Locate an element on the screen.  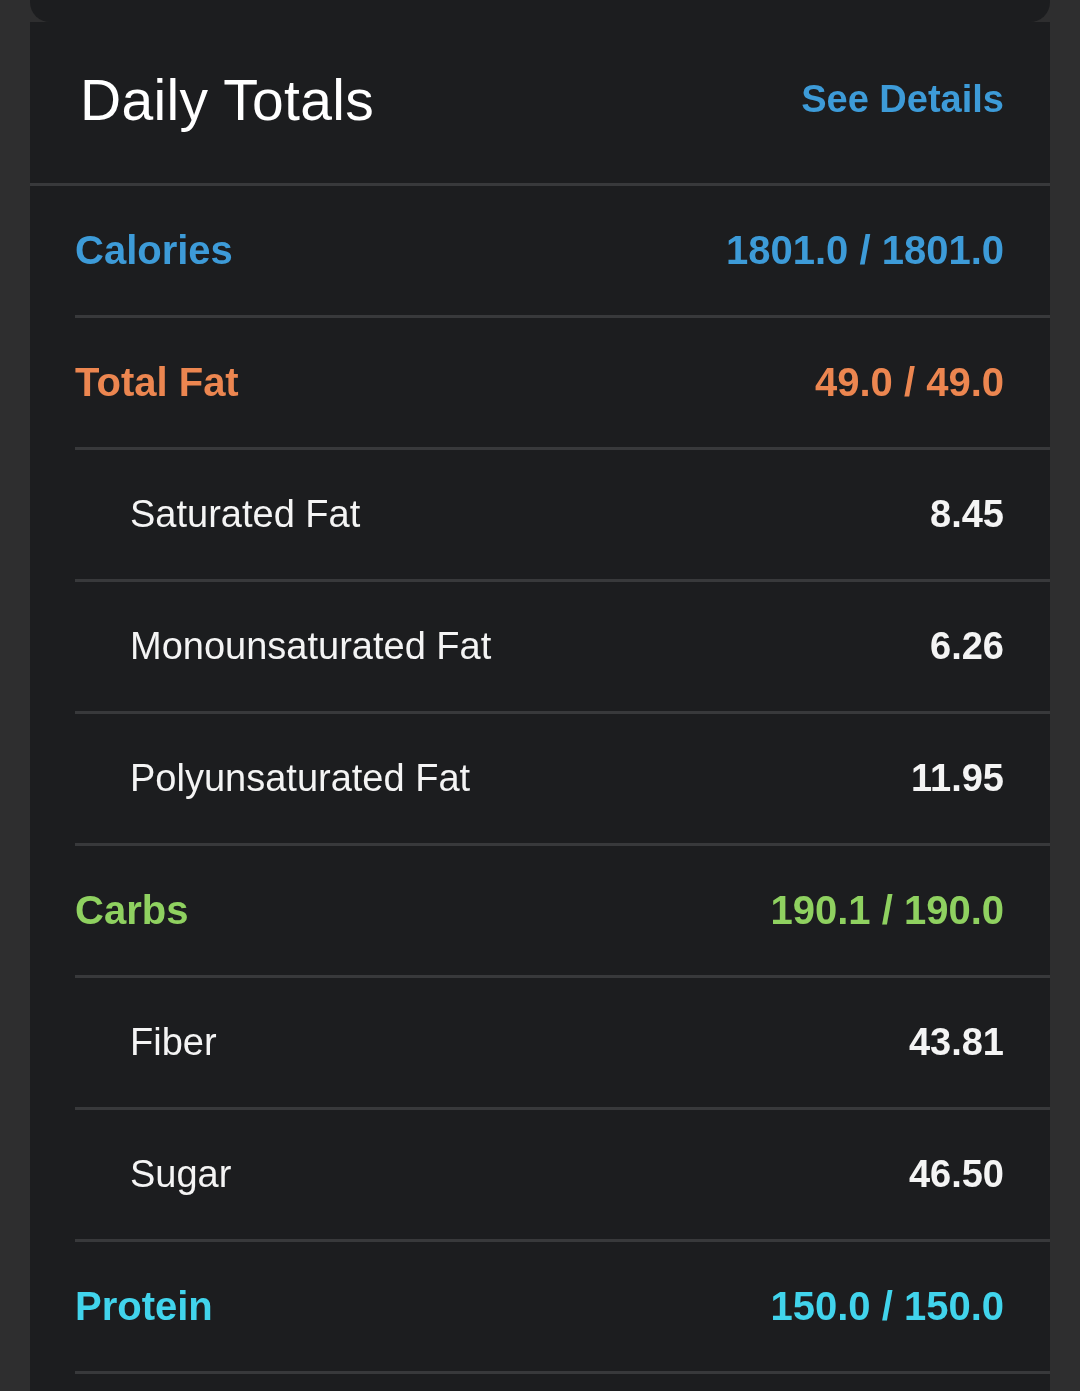
nutrient-amount: 8.45 is located at coordinates (967, 514).